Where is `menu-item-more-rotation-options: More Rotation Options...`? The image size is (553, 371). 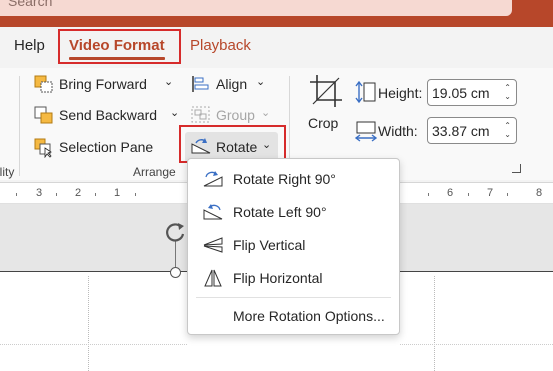
menu-item-more-rotation-options: More Rotation Options... is located at coordinates (293, 316).